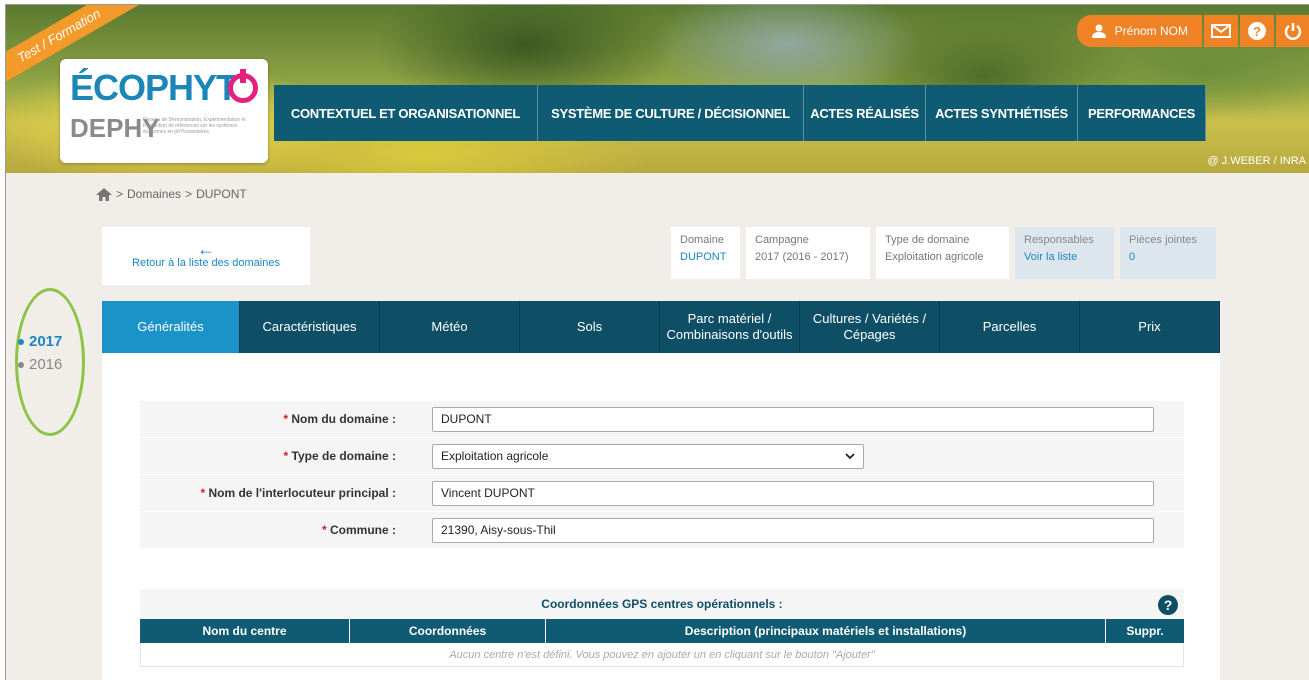 The width and height of the screenshot is (1309, 680). Describe the element at coordinates (1142, 113) in the screenshot. I see `nav-performances: PERFORMANCES` at that location.